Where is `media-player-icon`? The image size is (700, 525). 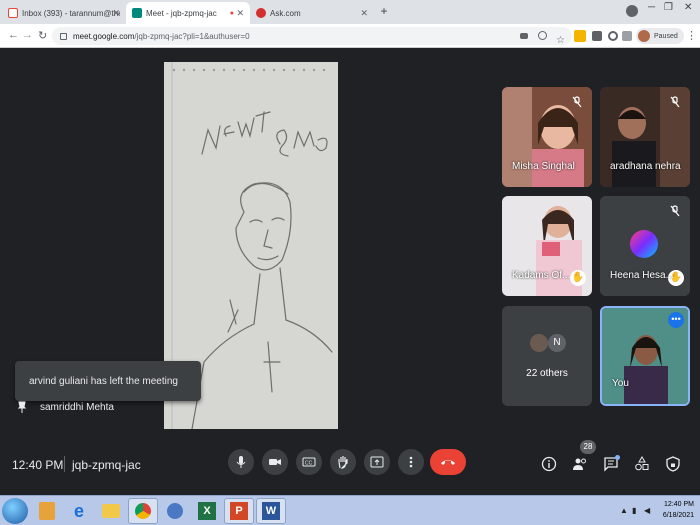 media-player-icon is located at coordinates (47, 511).